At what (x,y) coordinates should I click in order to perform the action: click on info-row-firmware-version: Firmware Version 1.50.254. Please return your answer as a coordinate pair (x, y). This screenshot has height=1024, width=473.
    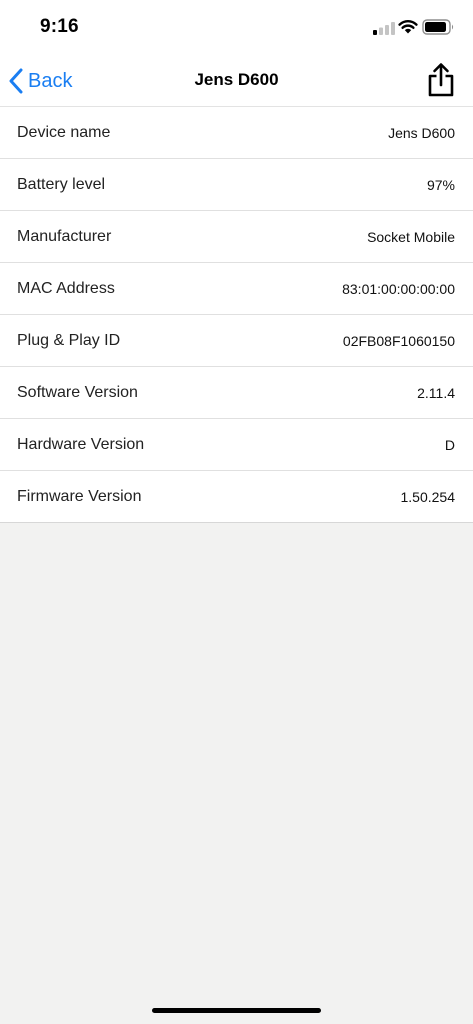
    Looking at the image, I should click on (236, 496).